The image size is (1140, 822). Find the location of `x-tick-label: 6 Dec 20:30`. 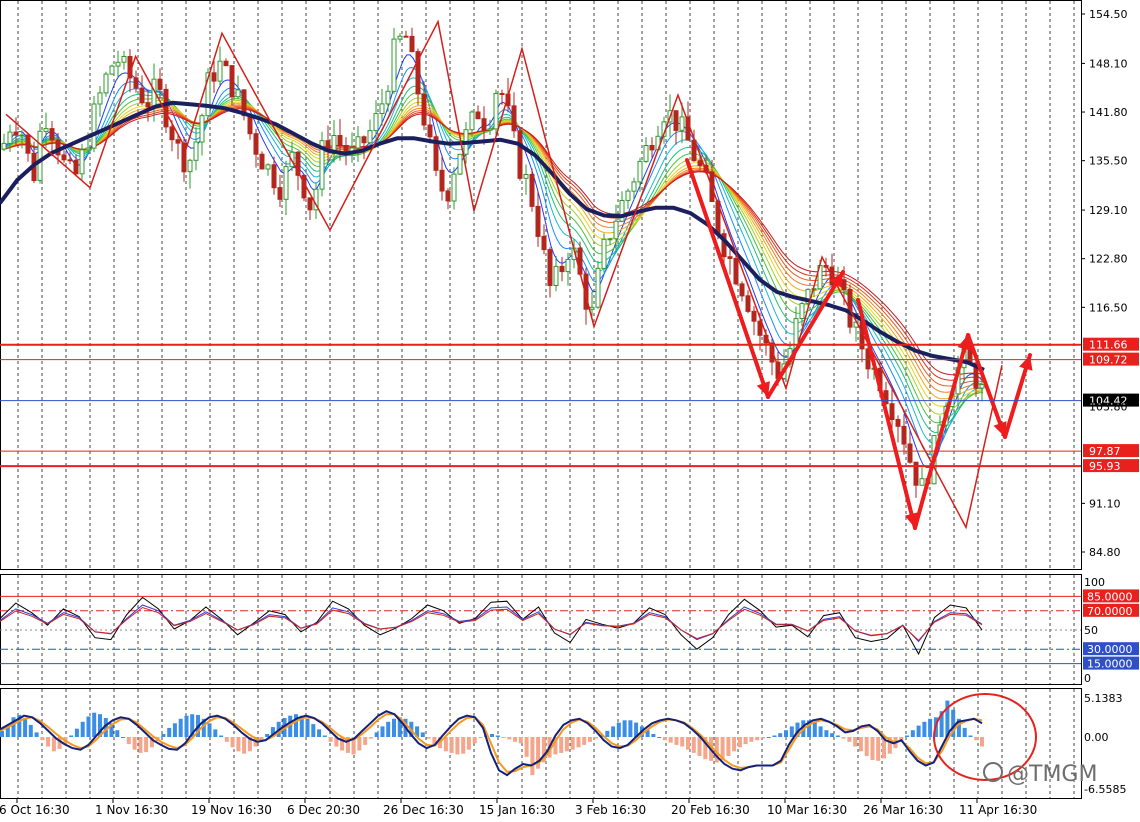

x-tick-label: 6 Dec 20:30 is located at coordinates (323, 810).